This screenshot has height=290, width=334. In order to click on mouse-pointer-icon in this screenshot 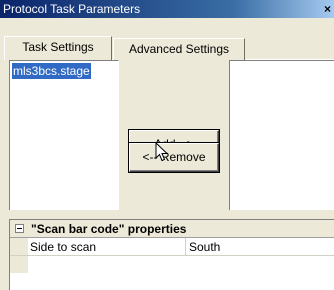, I will do `click(162, 152)`.